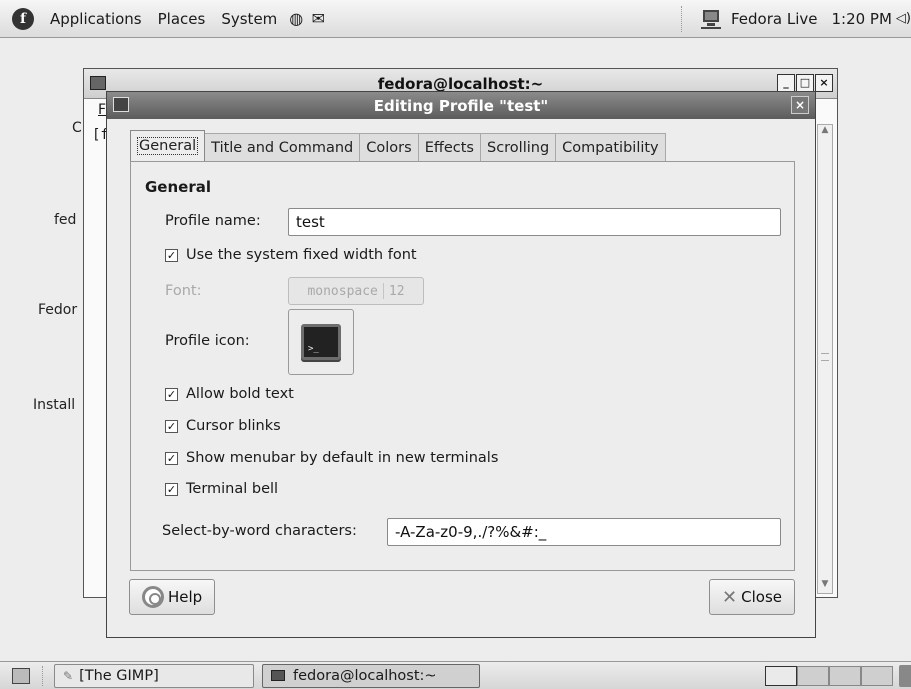  I want to click on profile-name-label: Profile name:, so click(213, 221).